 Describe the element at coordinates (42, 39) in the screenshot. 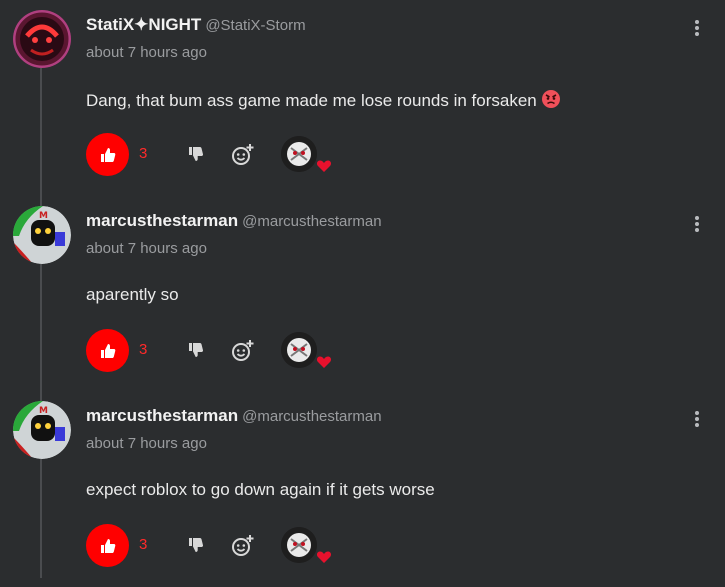

I see `avatar` at that location.